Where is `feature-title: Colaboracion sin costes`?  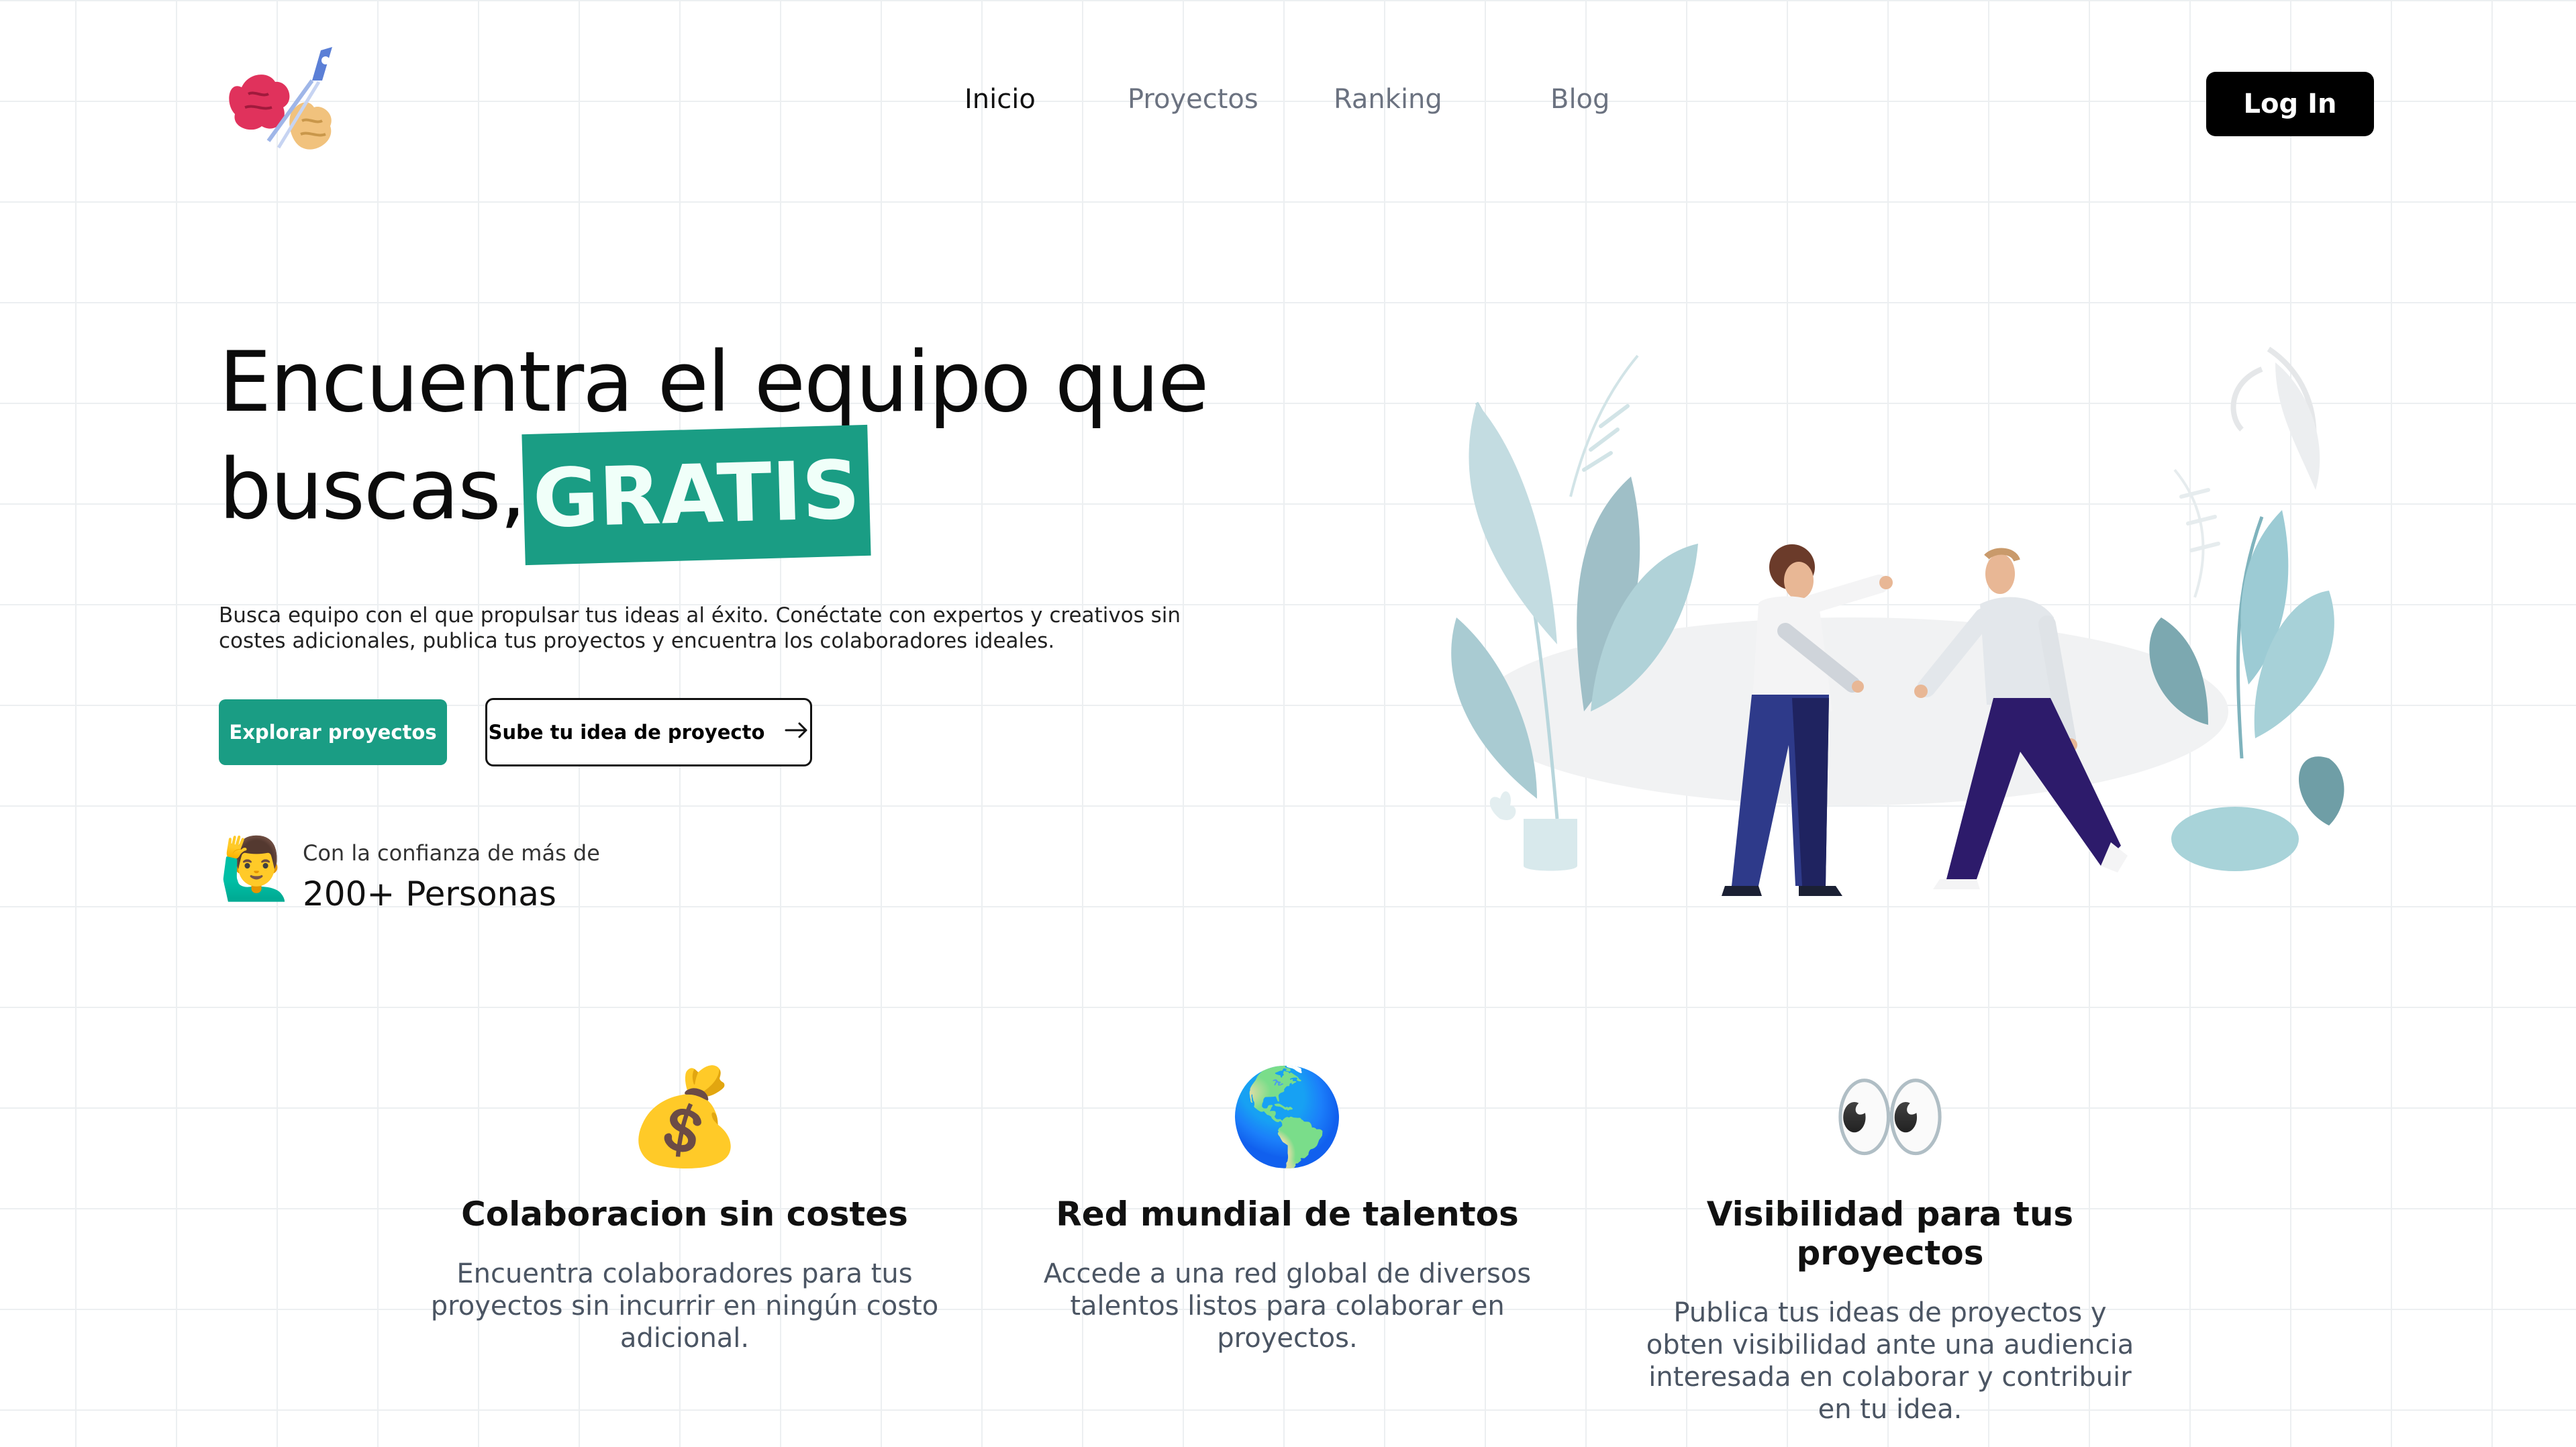
feature-title: Colaboracion sin costes is located at coordinates (684, 1215).